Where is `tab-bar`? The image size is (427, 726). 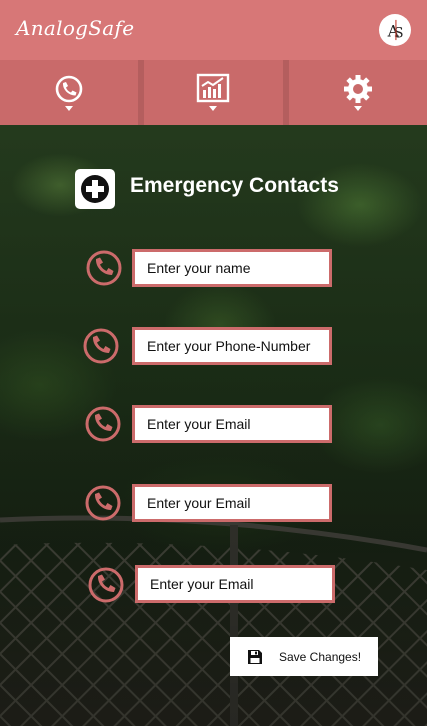
tab-bar is located at coordinates (213, 92).